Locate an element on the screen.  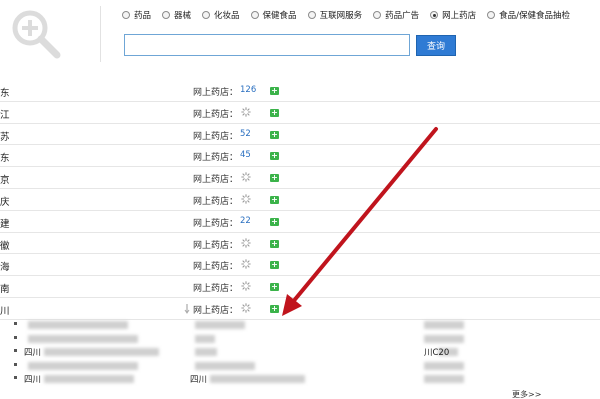
cursor-icon is located at coordinates (187, 308).